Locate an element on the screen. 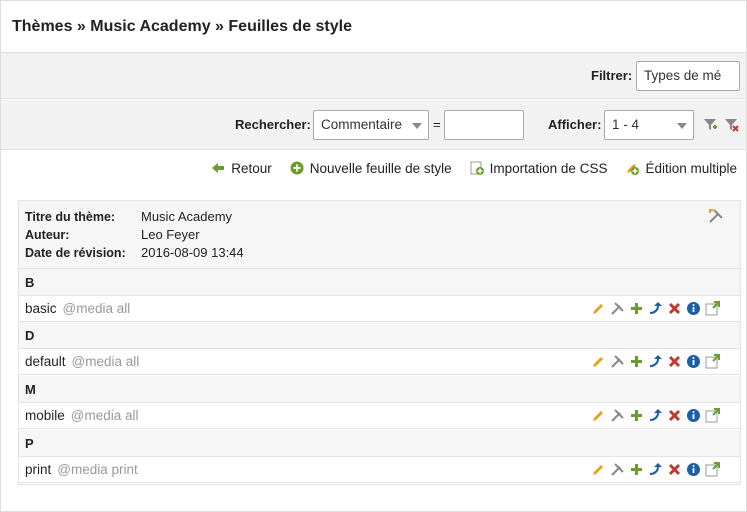 This screenshot has height=512, width=747. search-label: Rechercher: is located at coordinates (273, 124).